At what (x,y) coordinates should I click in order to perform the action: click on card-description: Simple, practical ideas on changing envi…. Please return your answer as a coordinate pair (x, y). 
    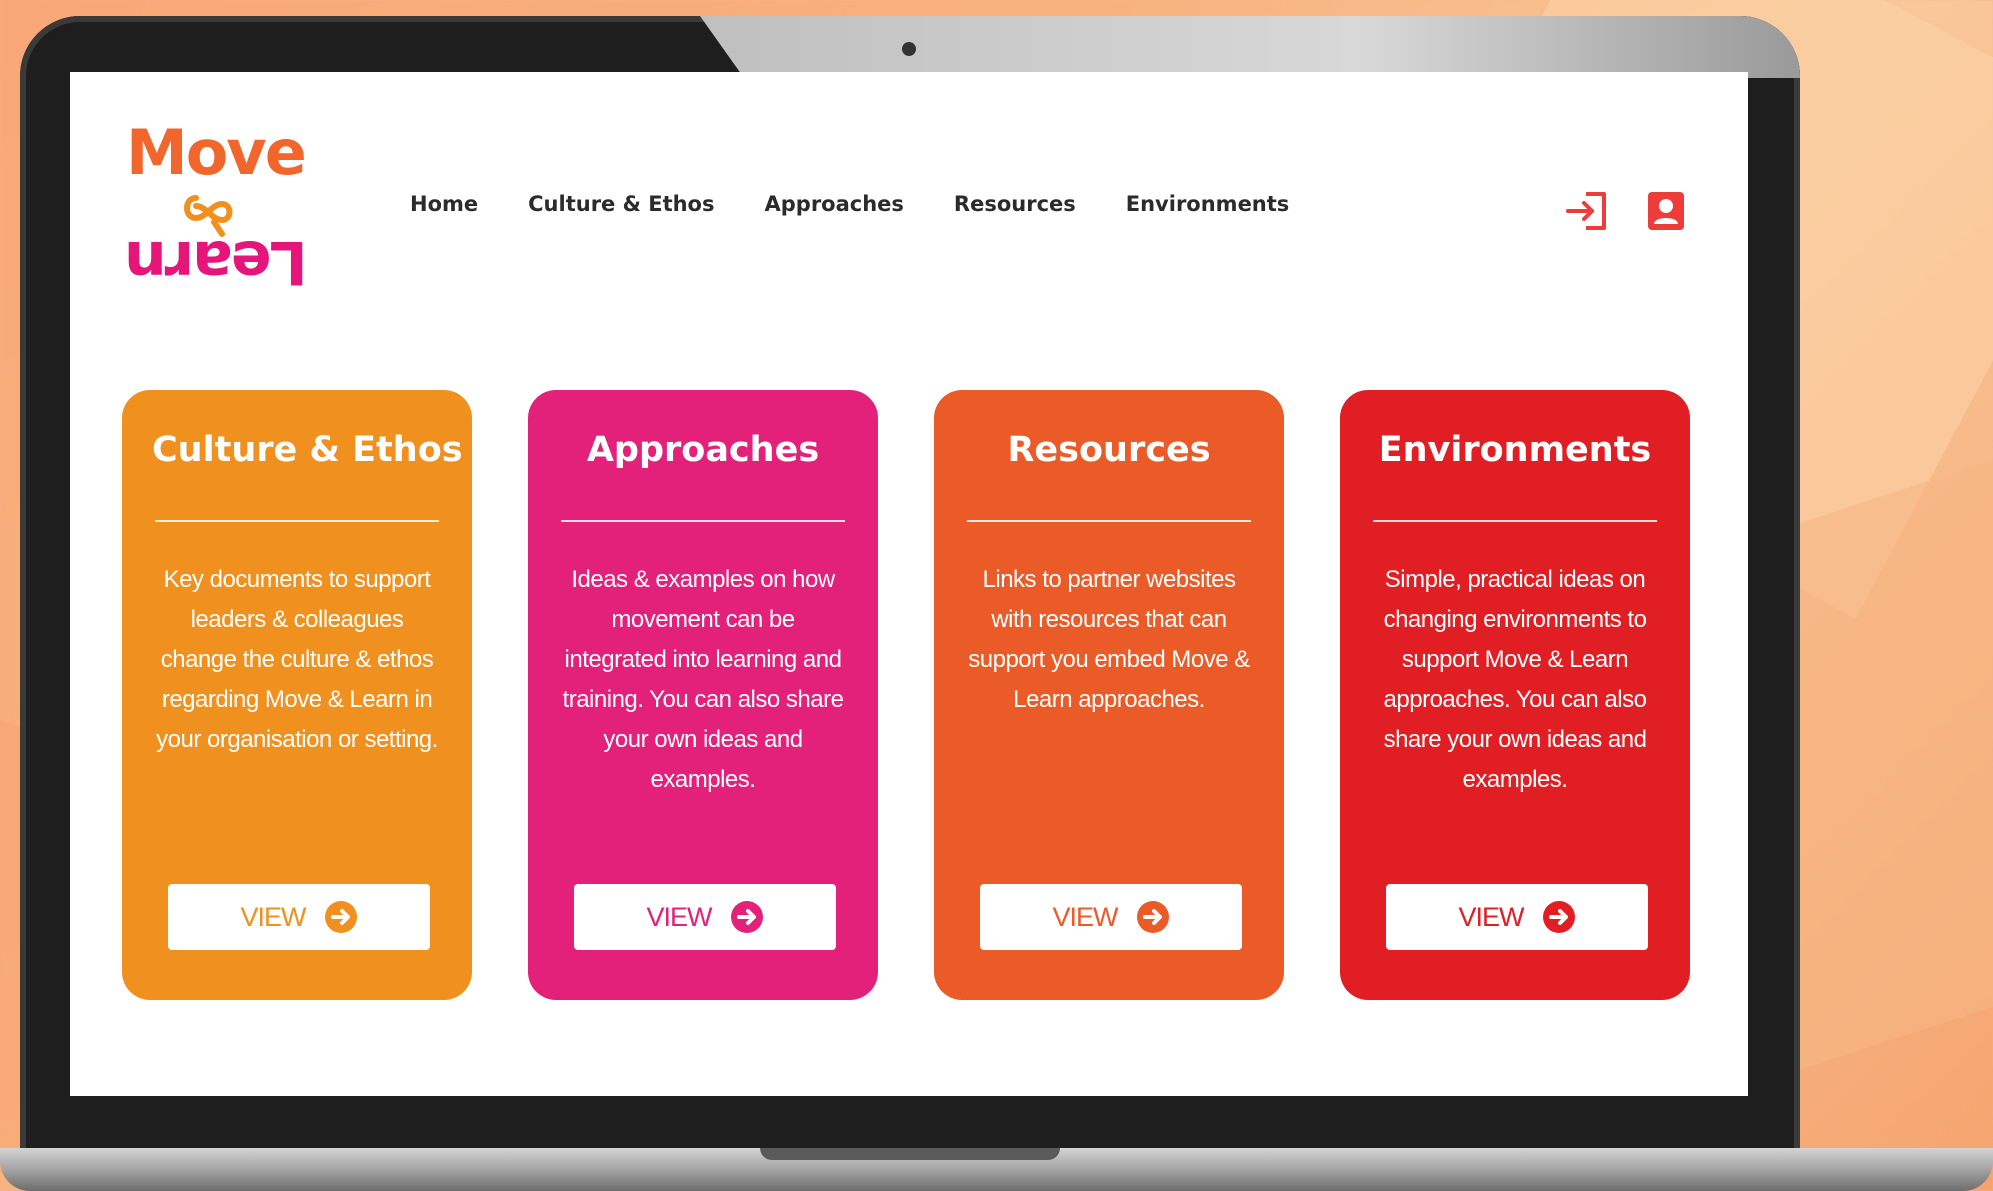
    Looking at the image, I should click on (1515, 679).